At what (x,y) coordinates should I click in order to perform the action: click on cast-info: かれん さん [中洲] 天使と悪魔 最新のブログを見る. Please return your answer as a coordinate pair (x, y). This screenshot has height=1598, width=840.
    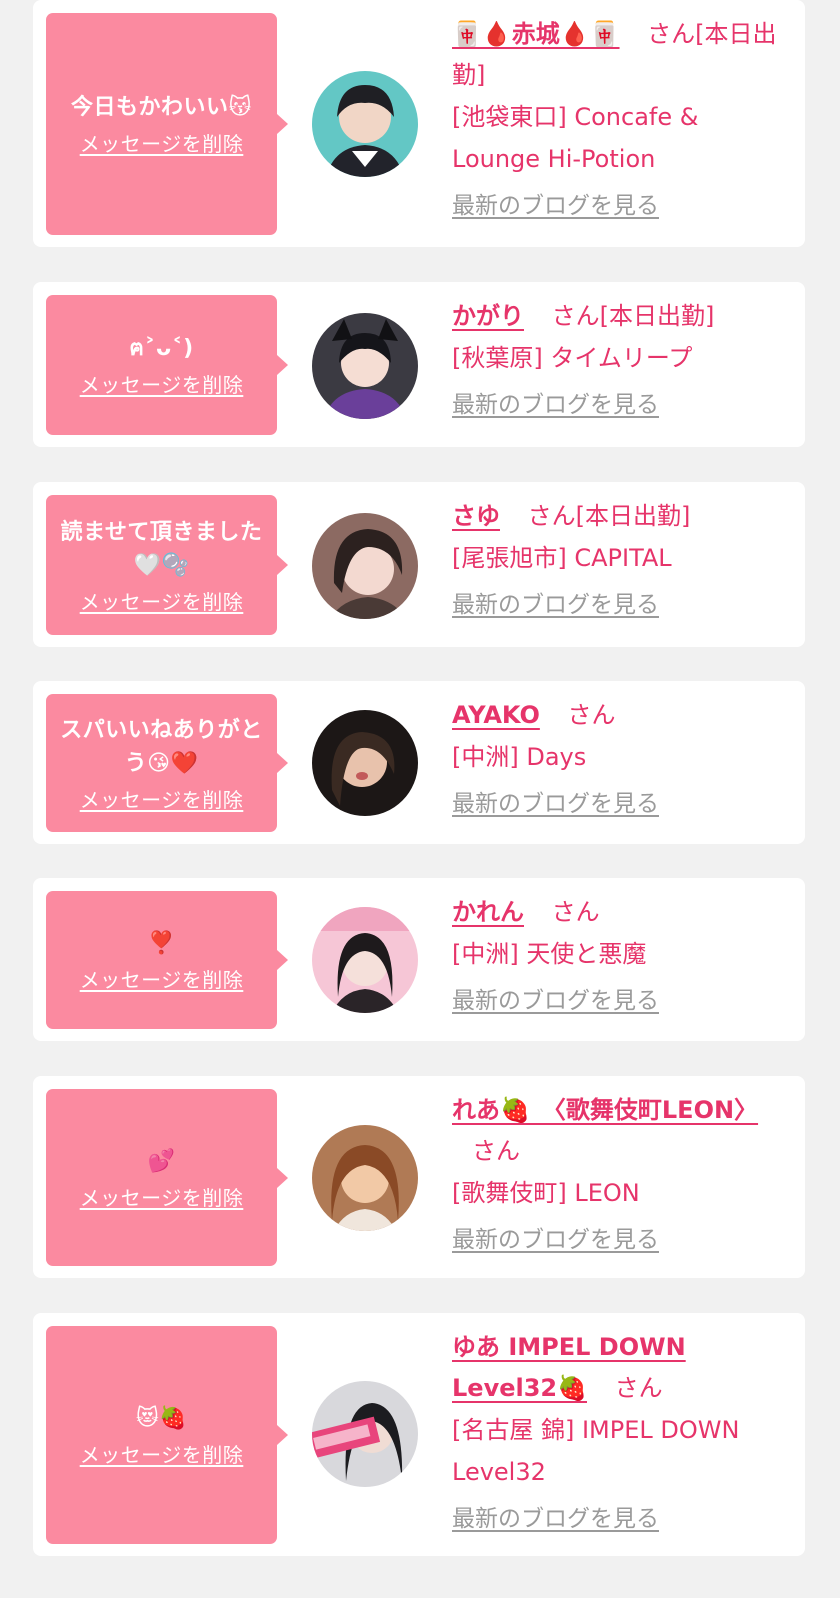
    Looking at the image, I should click on (619, 954).